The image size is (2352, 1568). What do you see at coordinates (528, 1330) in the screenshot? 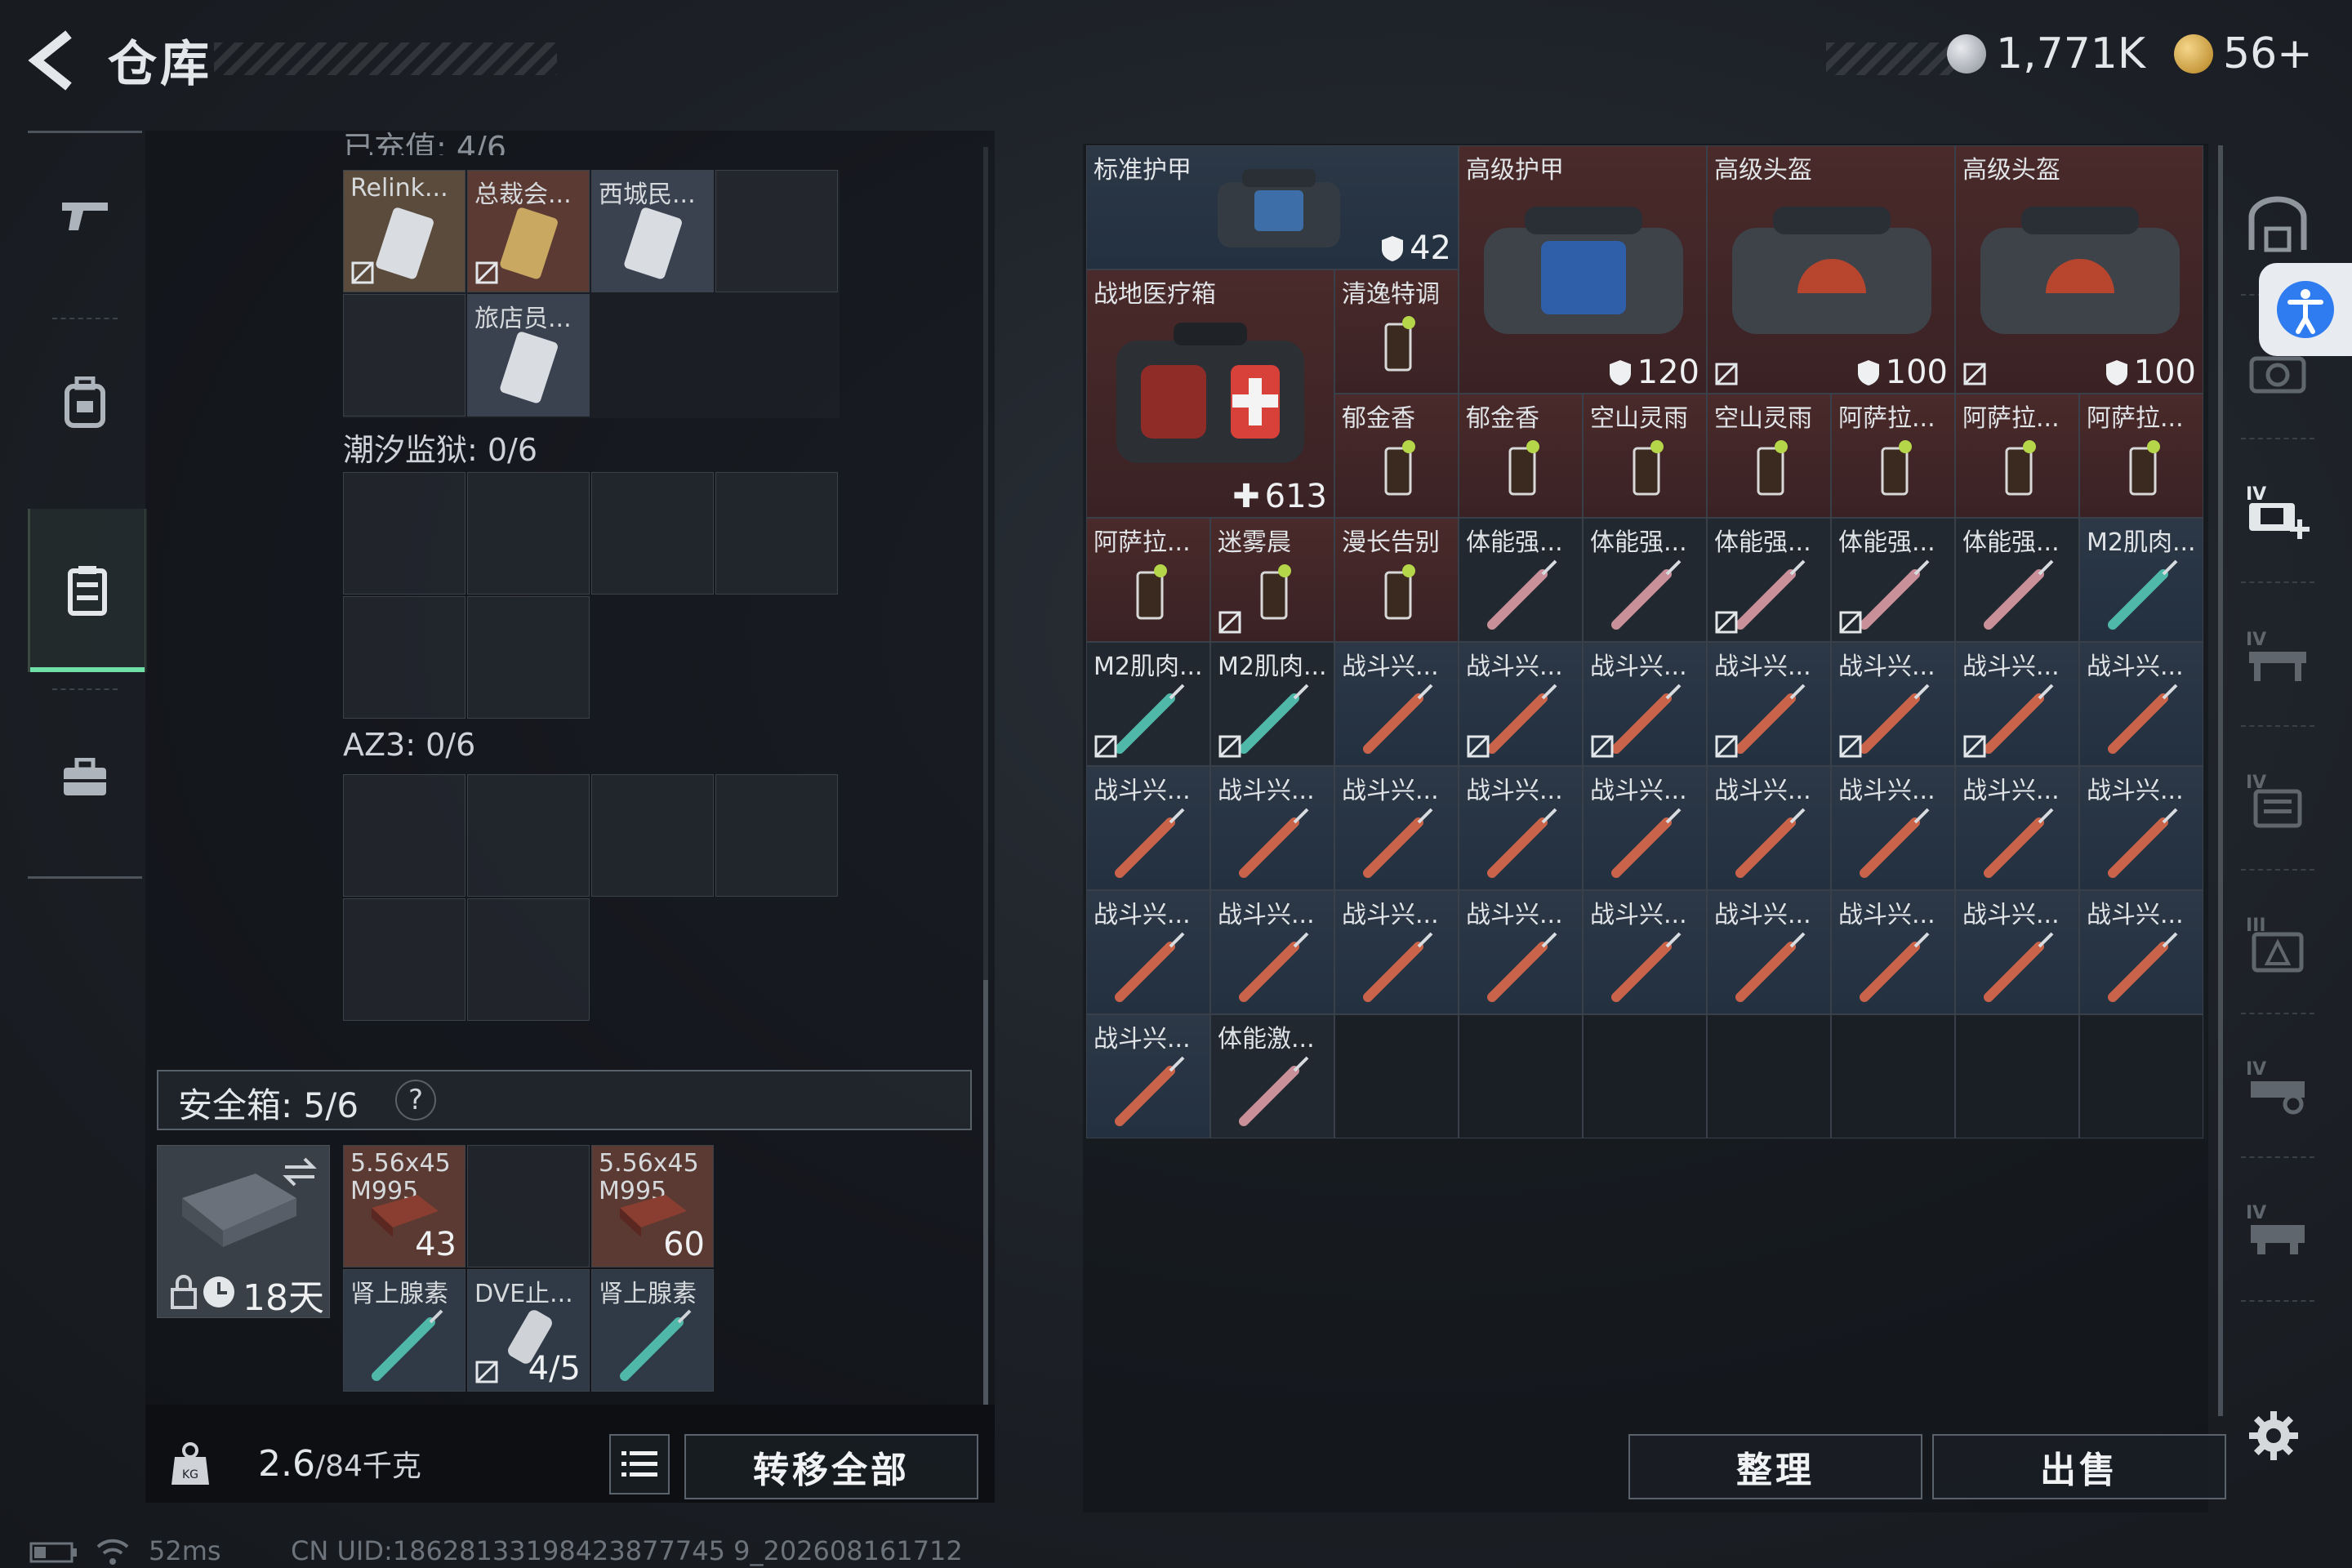
I see `dve-item: DVE止... 4/5` at bounding box center [528, 1330].